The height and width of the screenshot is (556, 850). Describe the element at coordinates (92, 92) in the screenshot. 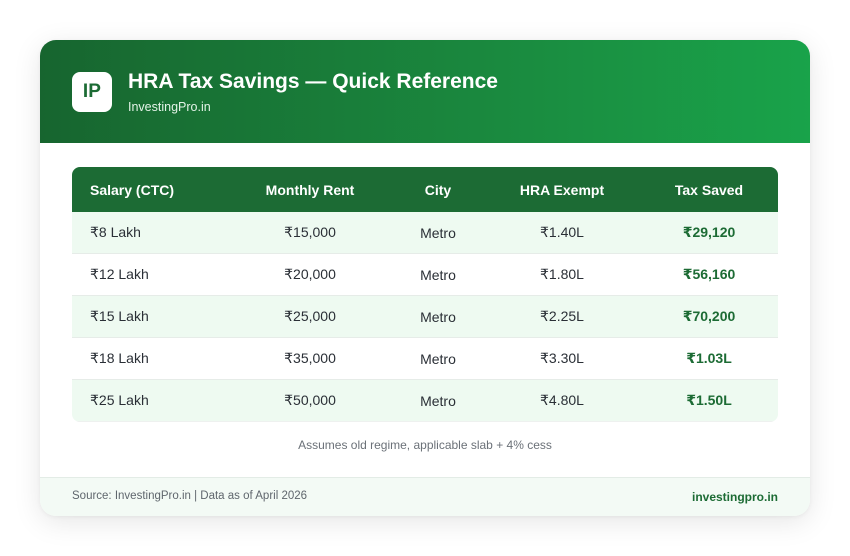

I see `brand-logo: IP` at that location.